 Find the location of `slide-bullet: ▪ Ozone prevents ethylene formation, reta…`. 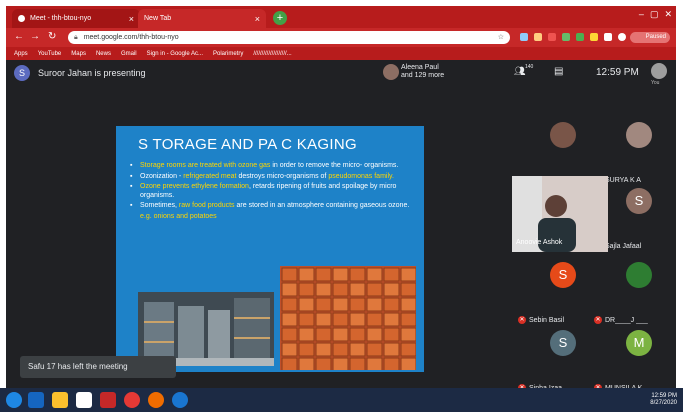

slide-bullet: ▪ Ozone prevents ethylene formation, reta… is located at coordinates (272, 191).